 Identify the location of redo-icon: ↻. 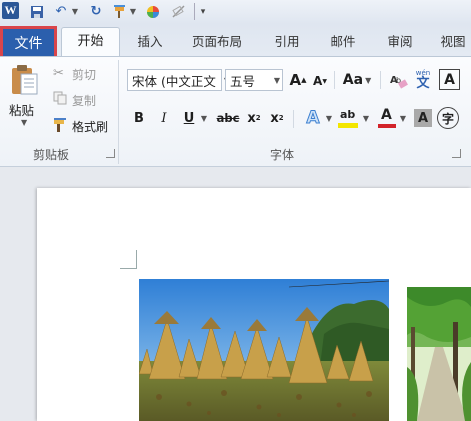
(96, 11).